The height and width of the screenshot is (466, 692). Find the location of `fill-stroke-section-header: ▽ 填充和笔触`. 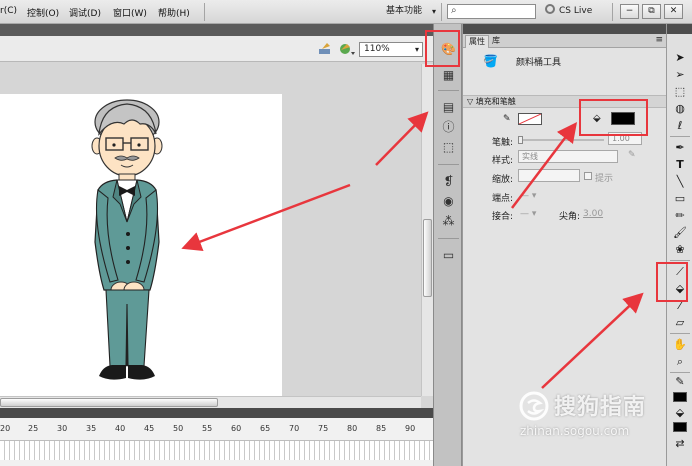

fill-stroke-section-header: ▽ 填充和笔触 is located at coordinates (565, 101).